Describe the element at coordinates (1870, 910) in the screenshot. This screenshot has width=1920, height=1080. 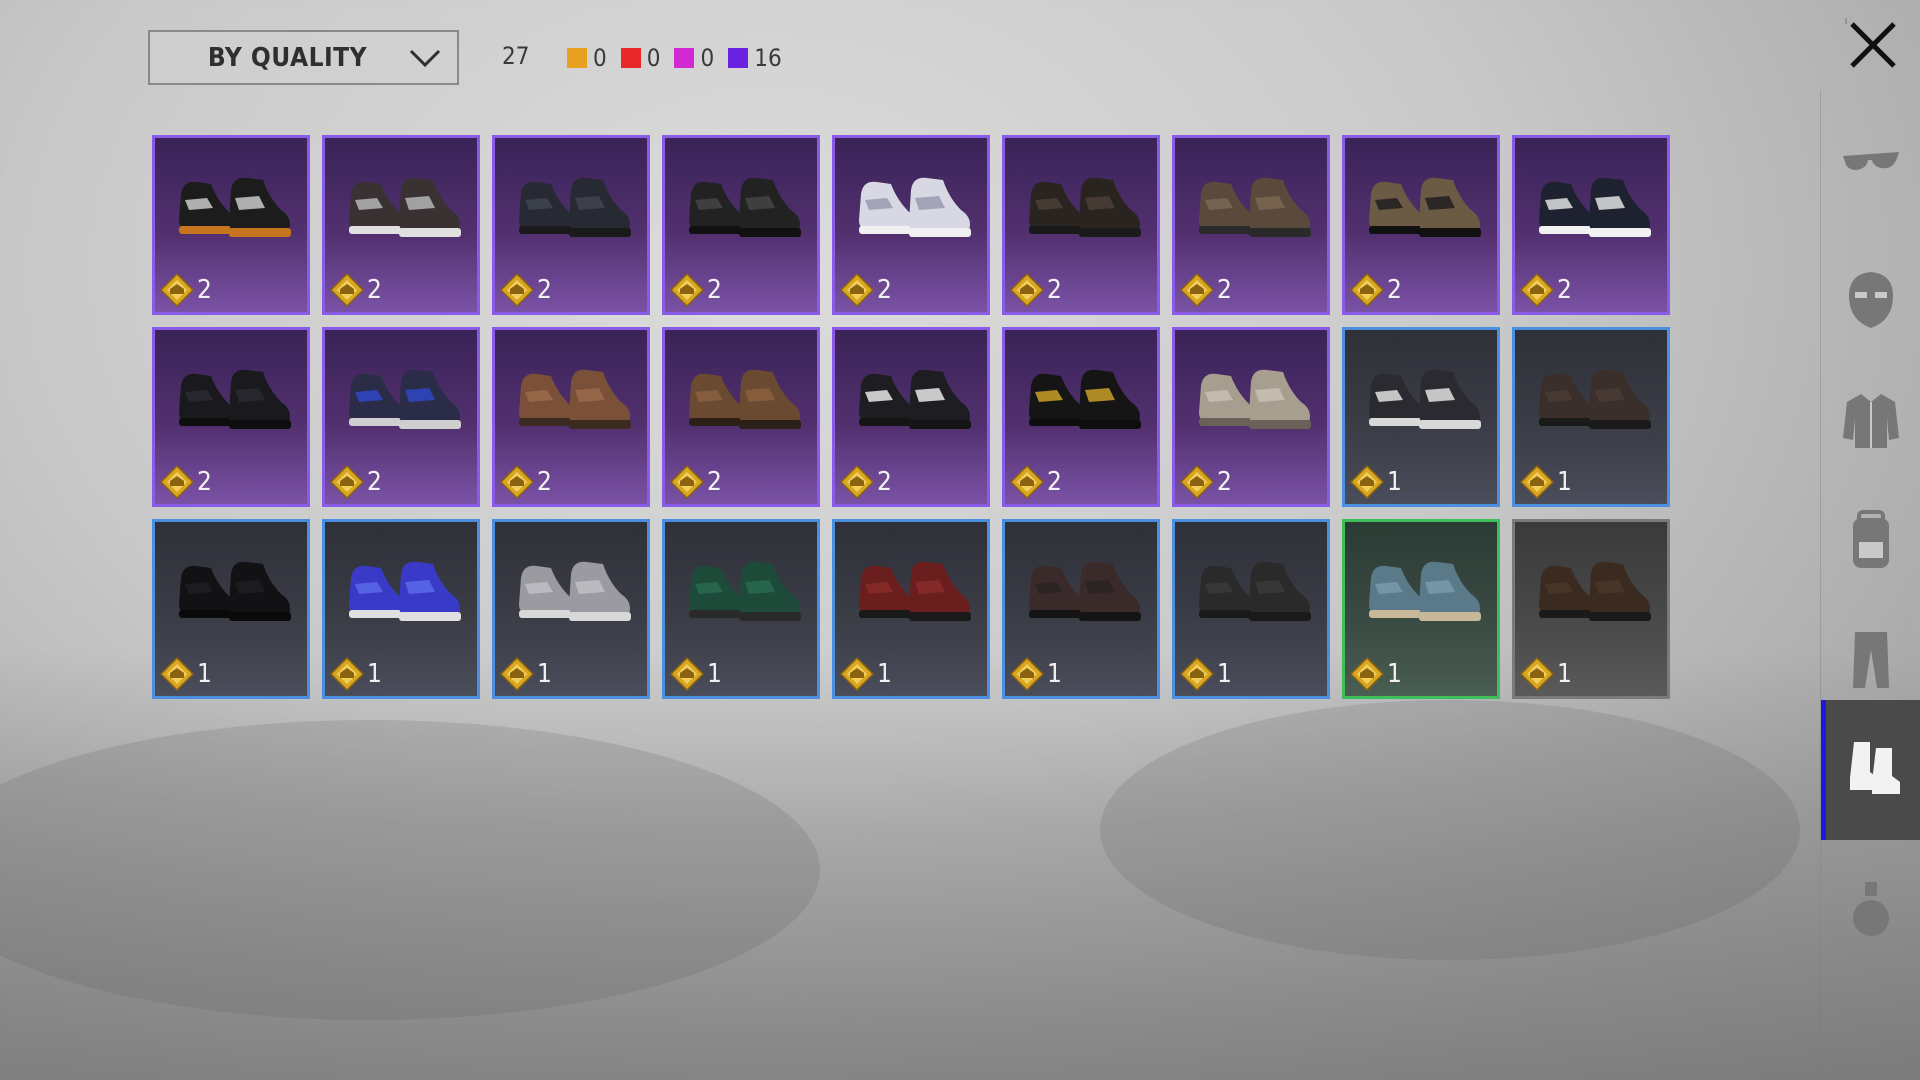
I see `sidebar-item-grenade` at that location.